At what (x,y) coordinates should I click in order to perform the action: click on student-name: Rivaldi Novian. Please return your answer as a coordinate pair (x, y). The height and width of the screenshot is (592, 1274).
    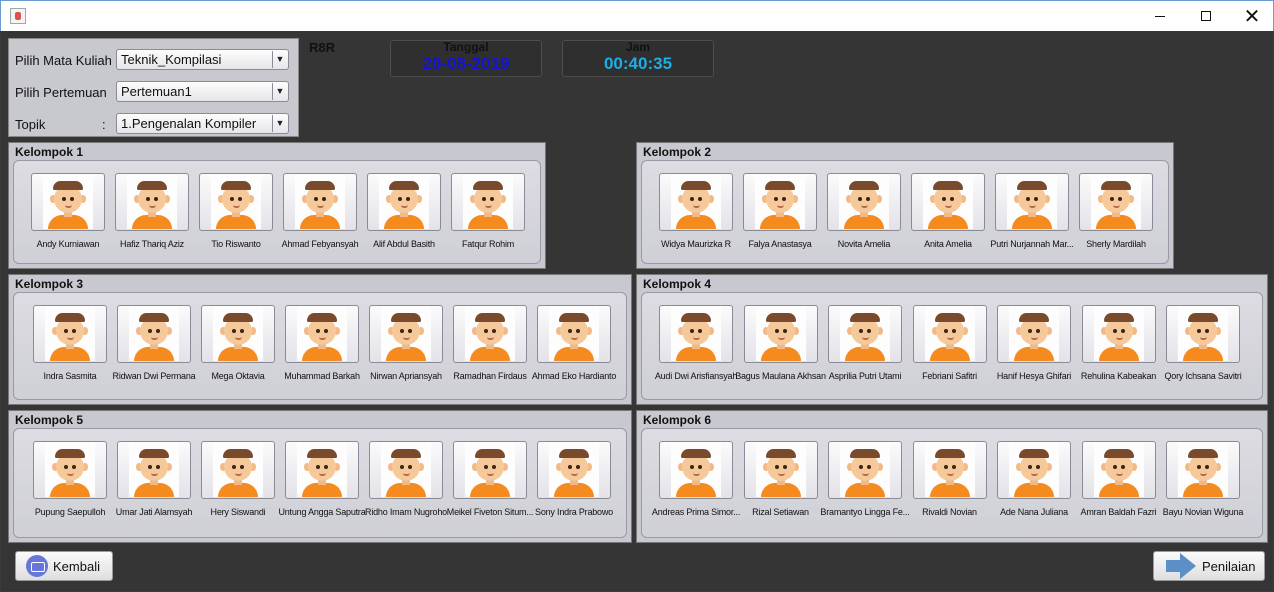
    Looking at the image, I should click on (949, 512).